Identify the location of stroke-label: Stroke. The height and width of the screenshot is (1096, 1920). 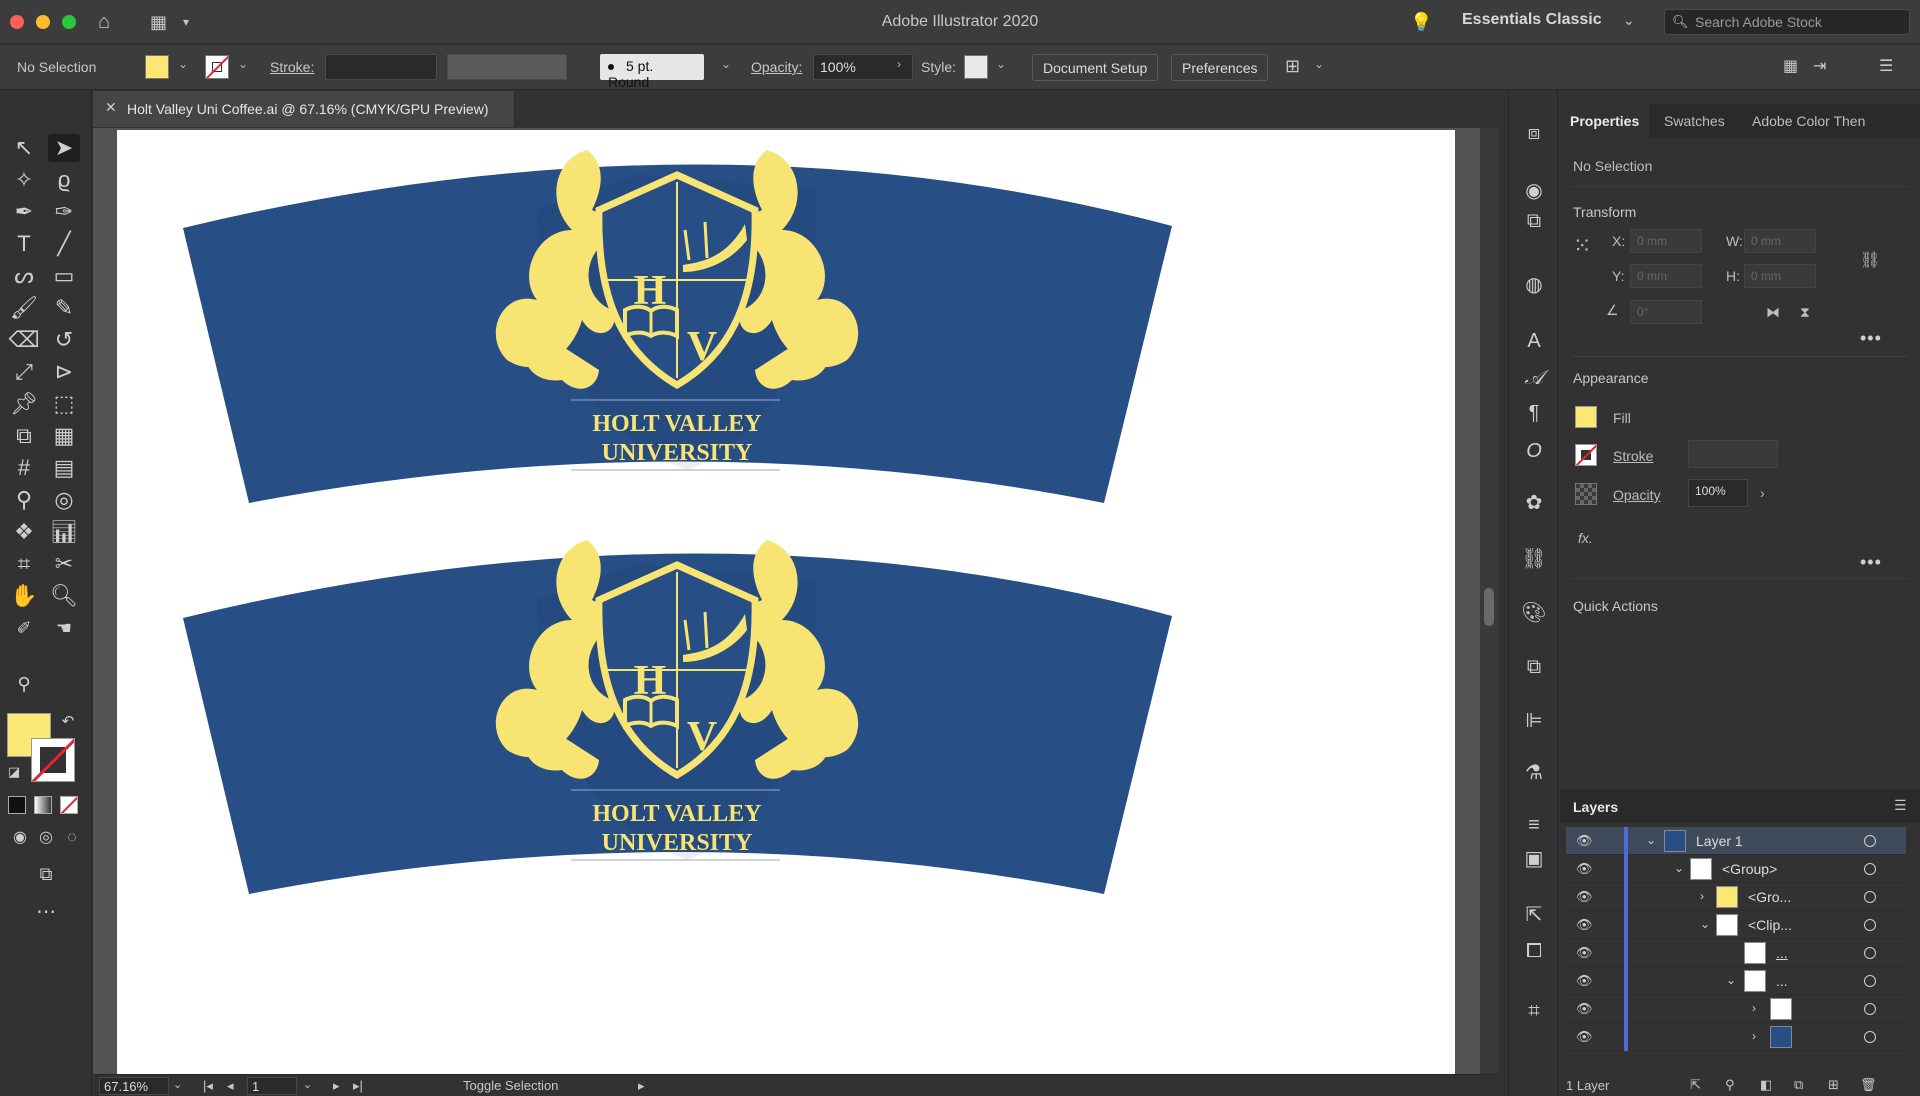
(1633, 456).